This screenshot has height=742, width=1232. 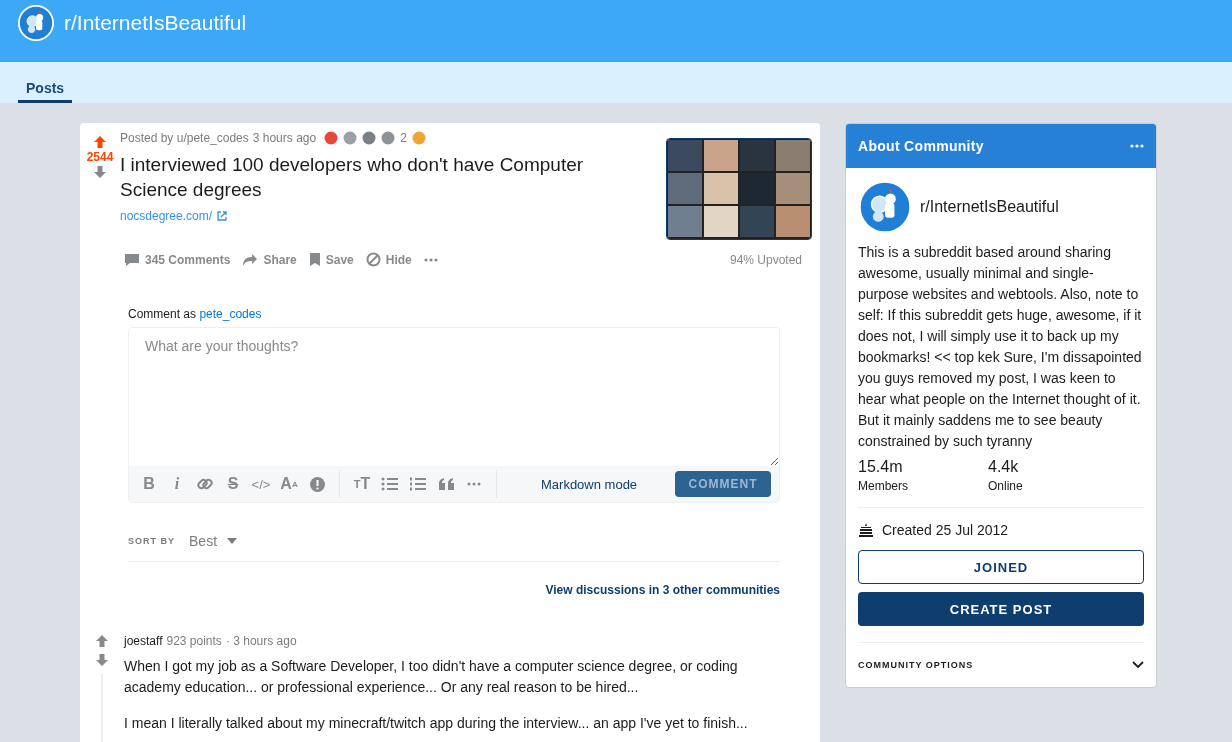 What do you see at coordinates (132, 259) in the screenshot?
I see `speech-bubble-icon` at bounding box center [132, 259].